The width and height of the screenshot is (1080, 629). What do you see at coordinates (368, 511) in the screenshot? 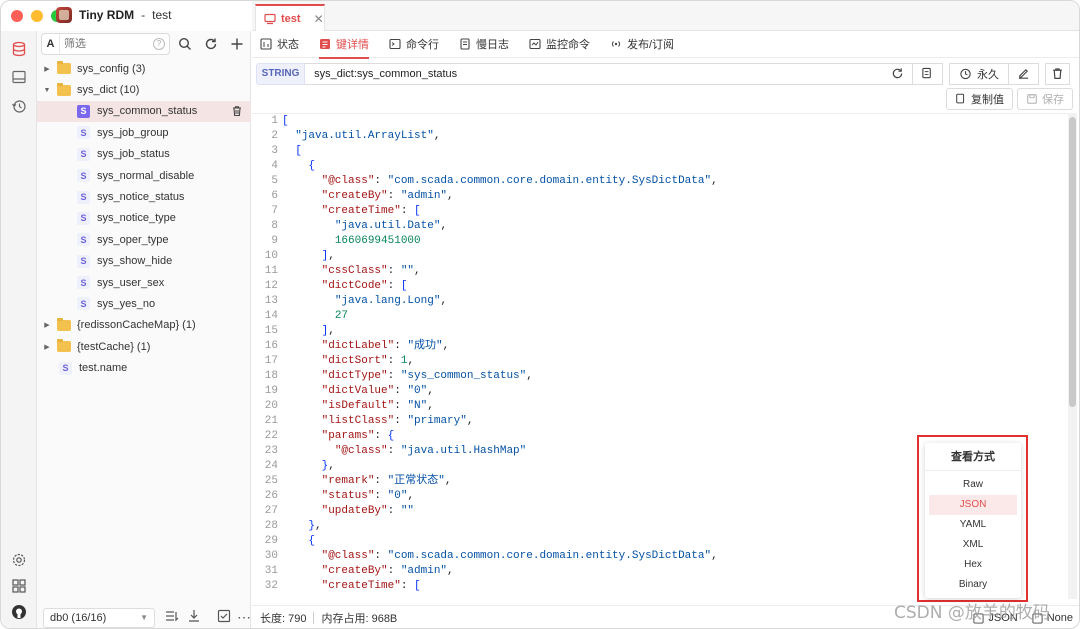
I see `code-line: "updateBy": ""` at bounding box center [368, 511].